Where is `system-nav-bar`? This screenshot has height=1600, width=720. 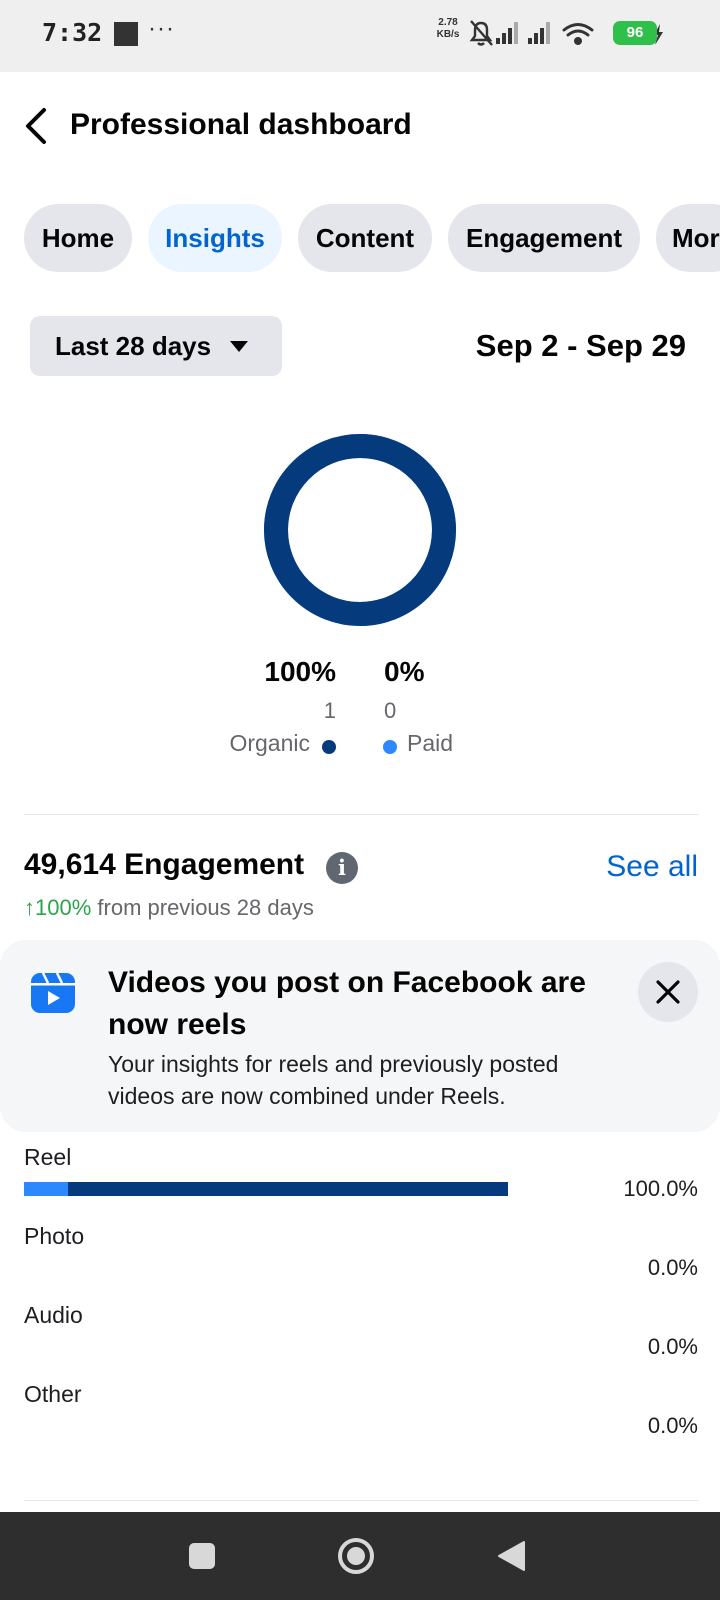 system-nav-bar is located at coordinates (360, 1556).